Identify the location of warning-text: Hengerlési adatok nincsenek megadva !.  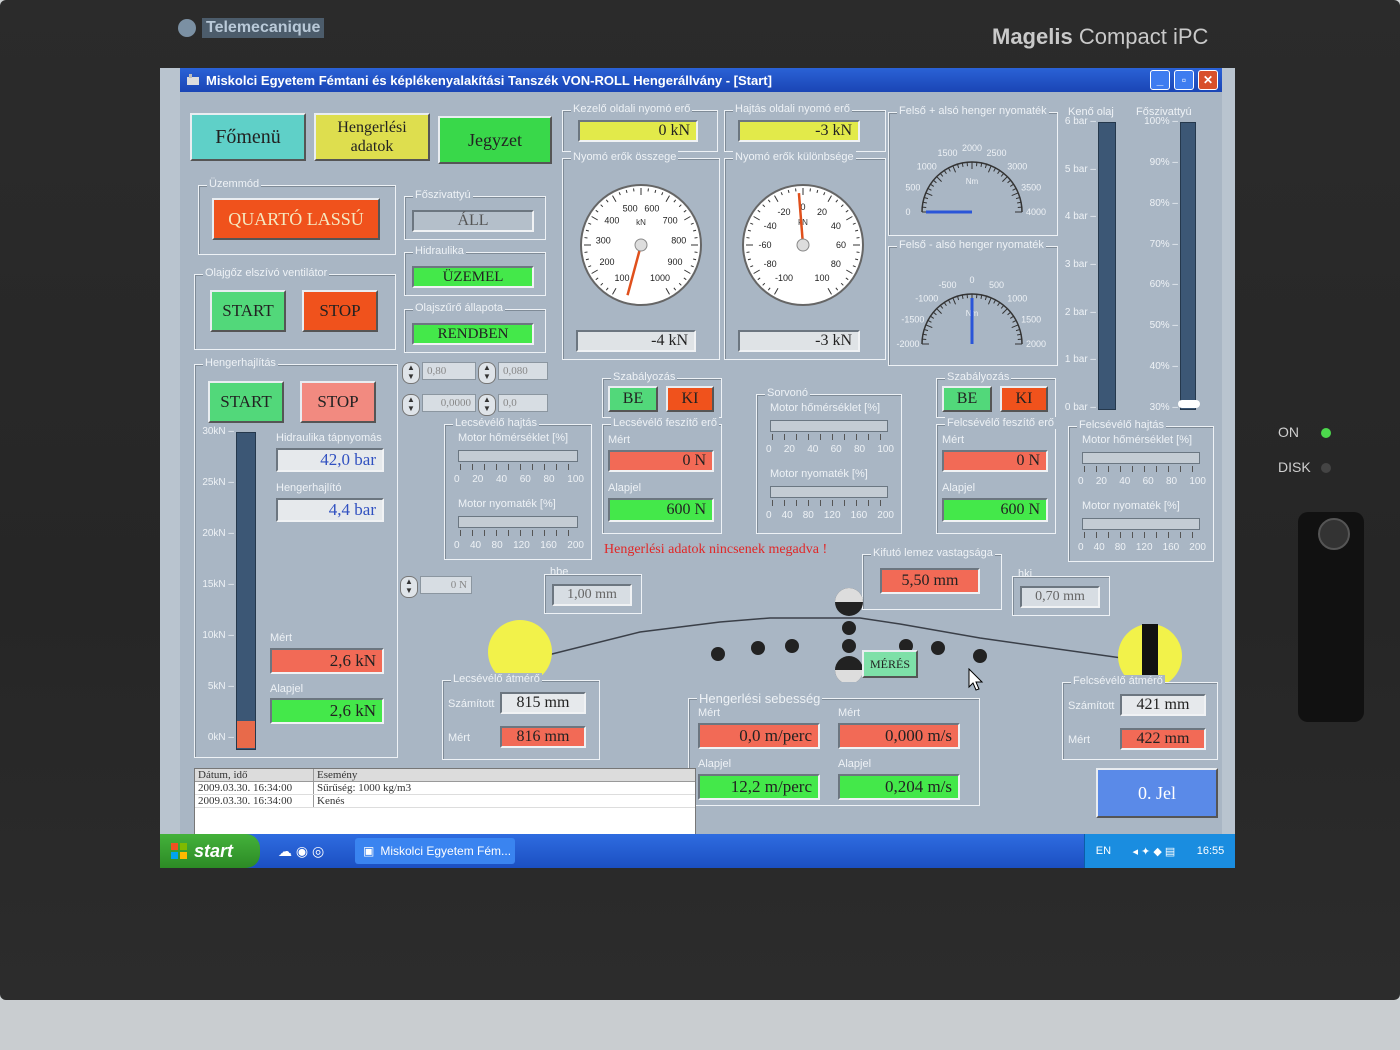
(716, 549).